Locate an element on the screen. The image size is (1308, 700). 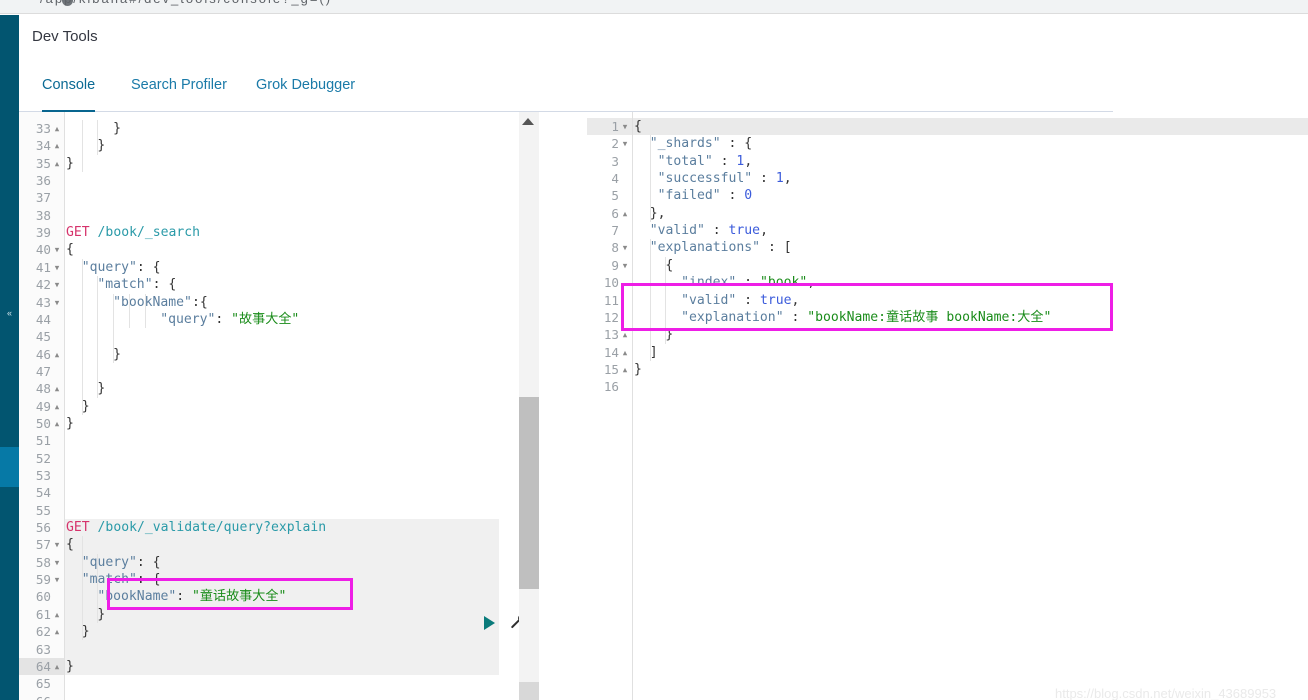
code-line: ] is located at coordinates (654, 352).